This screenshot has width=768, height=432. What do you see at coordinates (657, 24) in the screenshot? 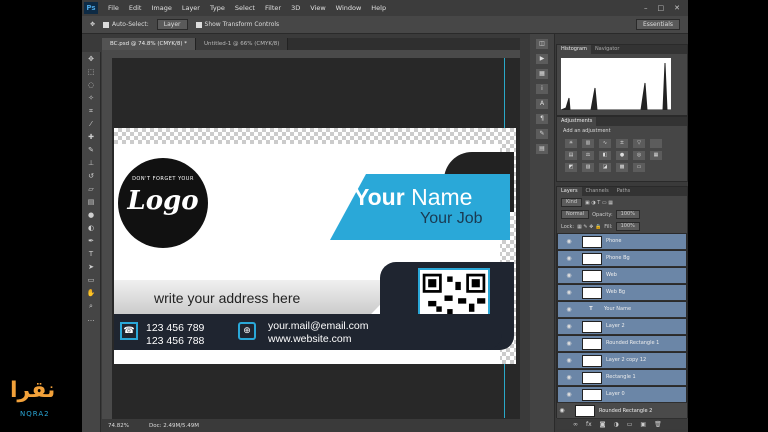
I see `workspace-dropdown: Essentials` at bounding box center [657, 24].